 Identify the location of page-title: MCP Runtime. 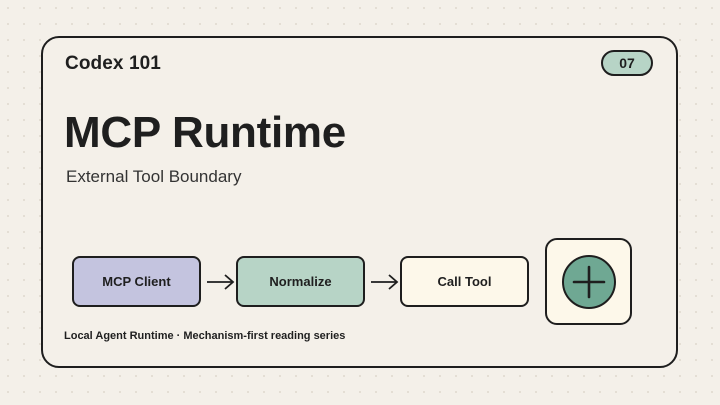
(205, 132).